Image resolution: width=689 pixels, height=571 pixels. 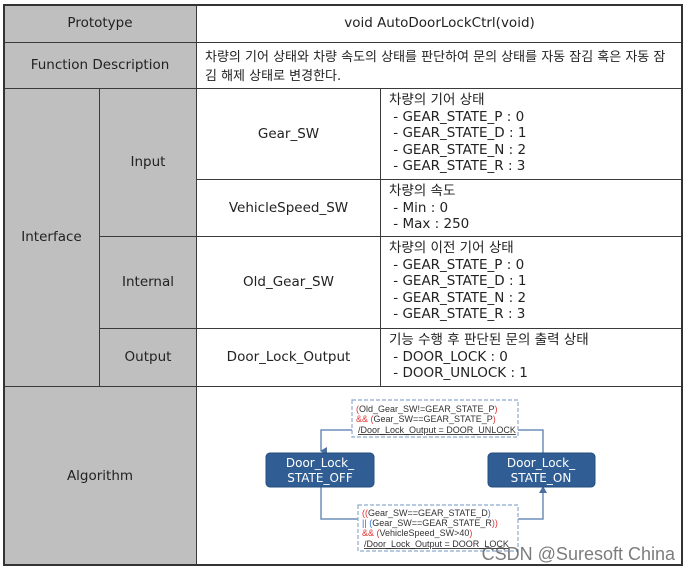 I want to click on state-off-line2: STATE_OFF, so click(x=320, y=478).